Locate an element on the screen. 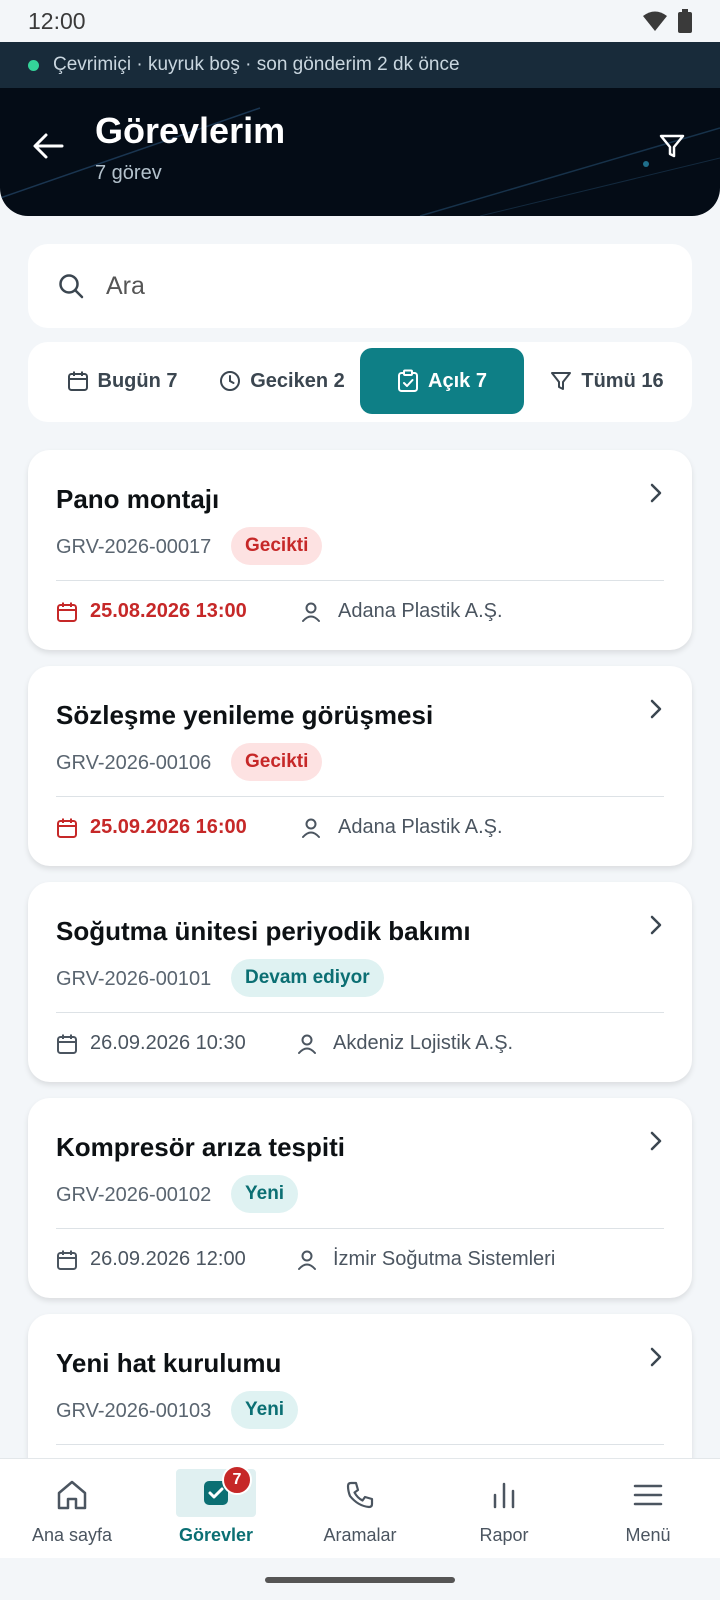  status-time: 12:00 is located at coordinates (57, 20).